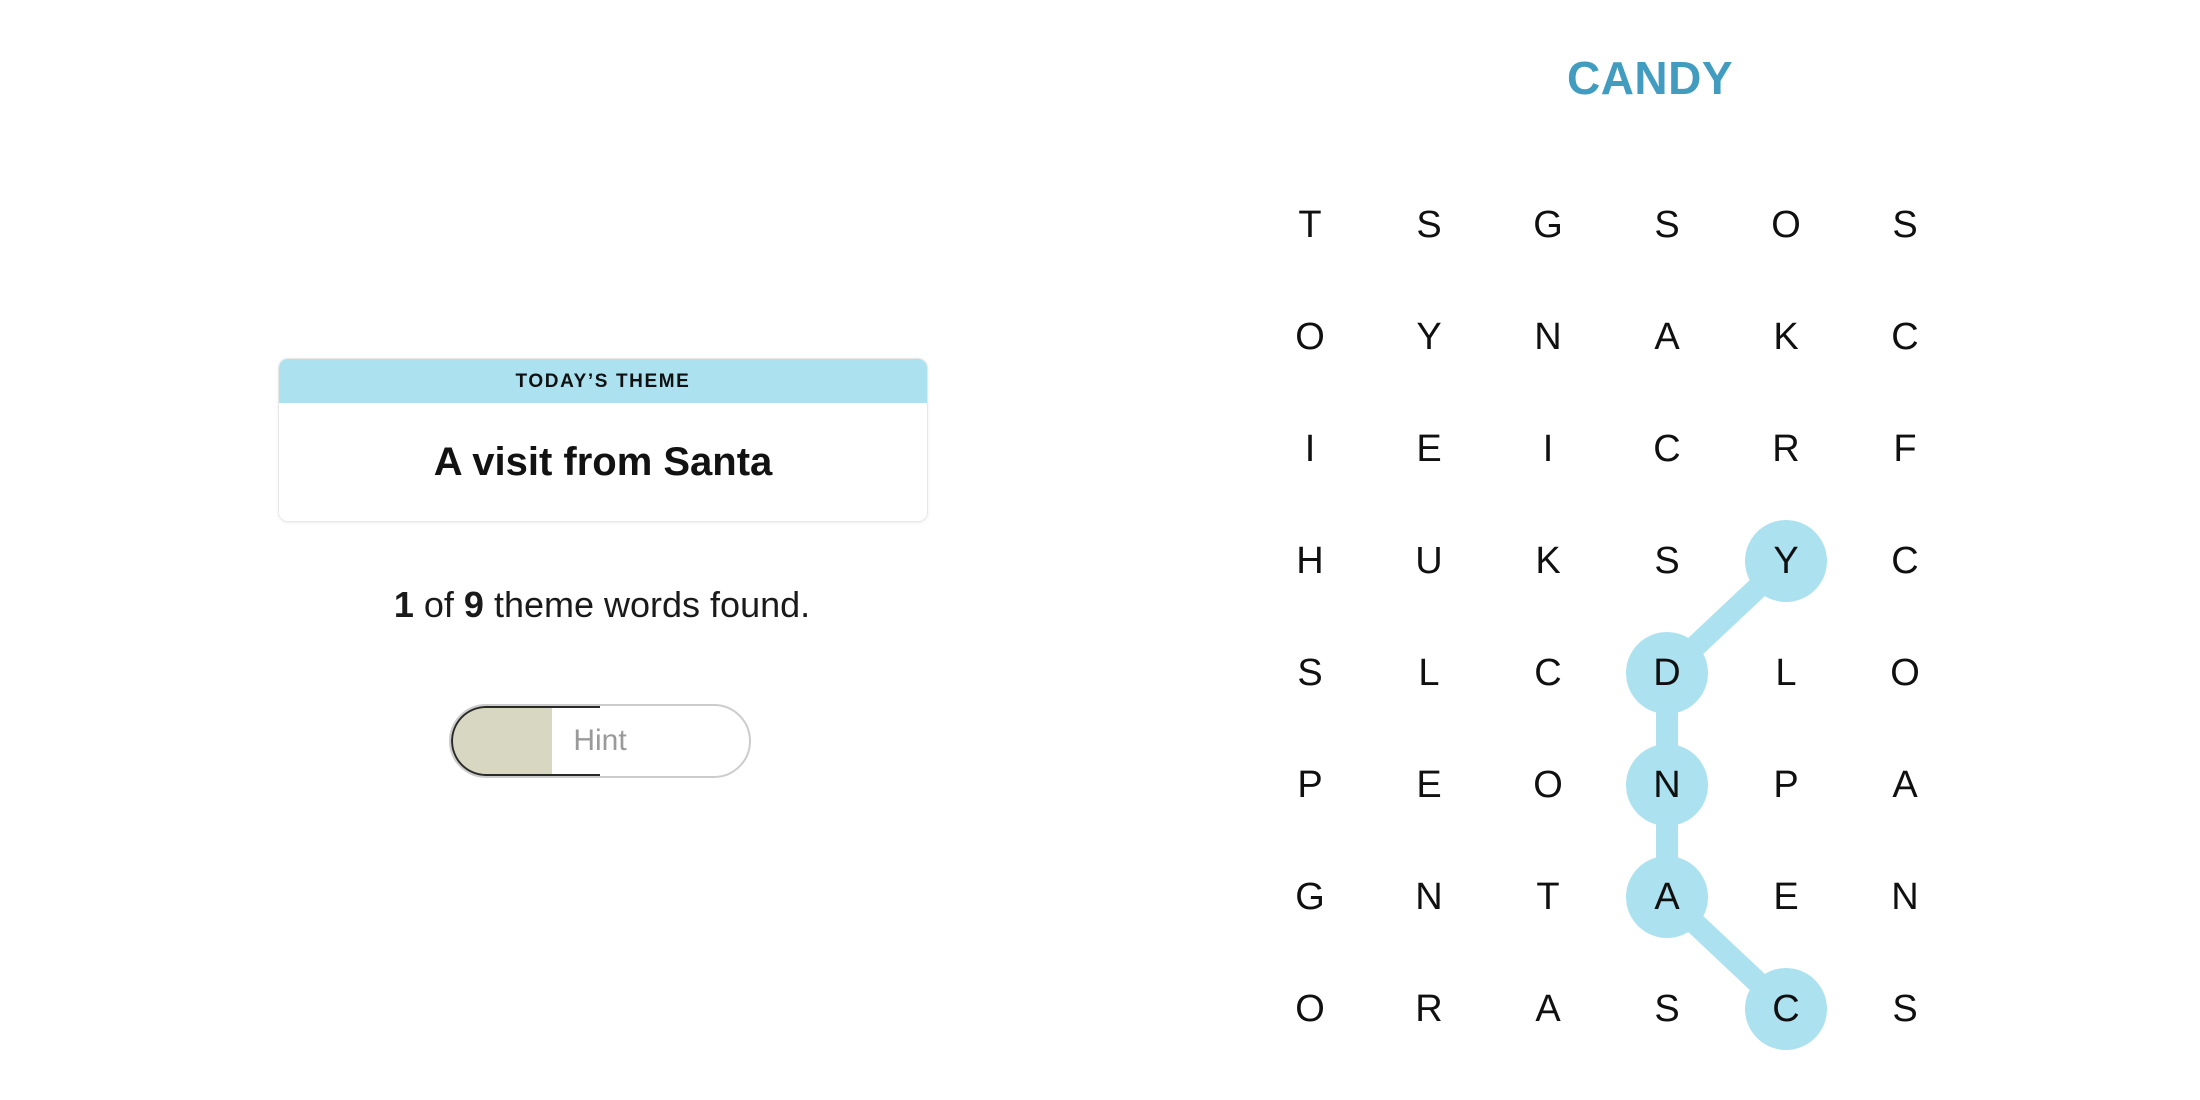 The image size is (2200, 1100). I want to click on grid-cell: U, so click(1429, 561).